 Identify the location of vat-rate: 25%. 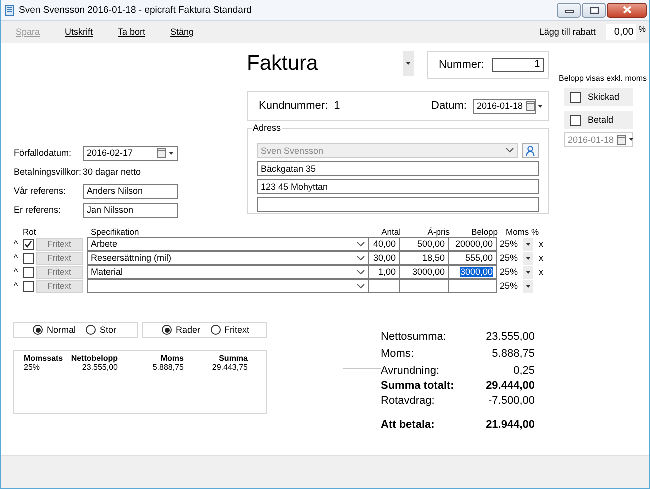
(509, 244).